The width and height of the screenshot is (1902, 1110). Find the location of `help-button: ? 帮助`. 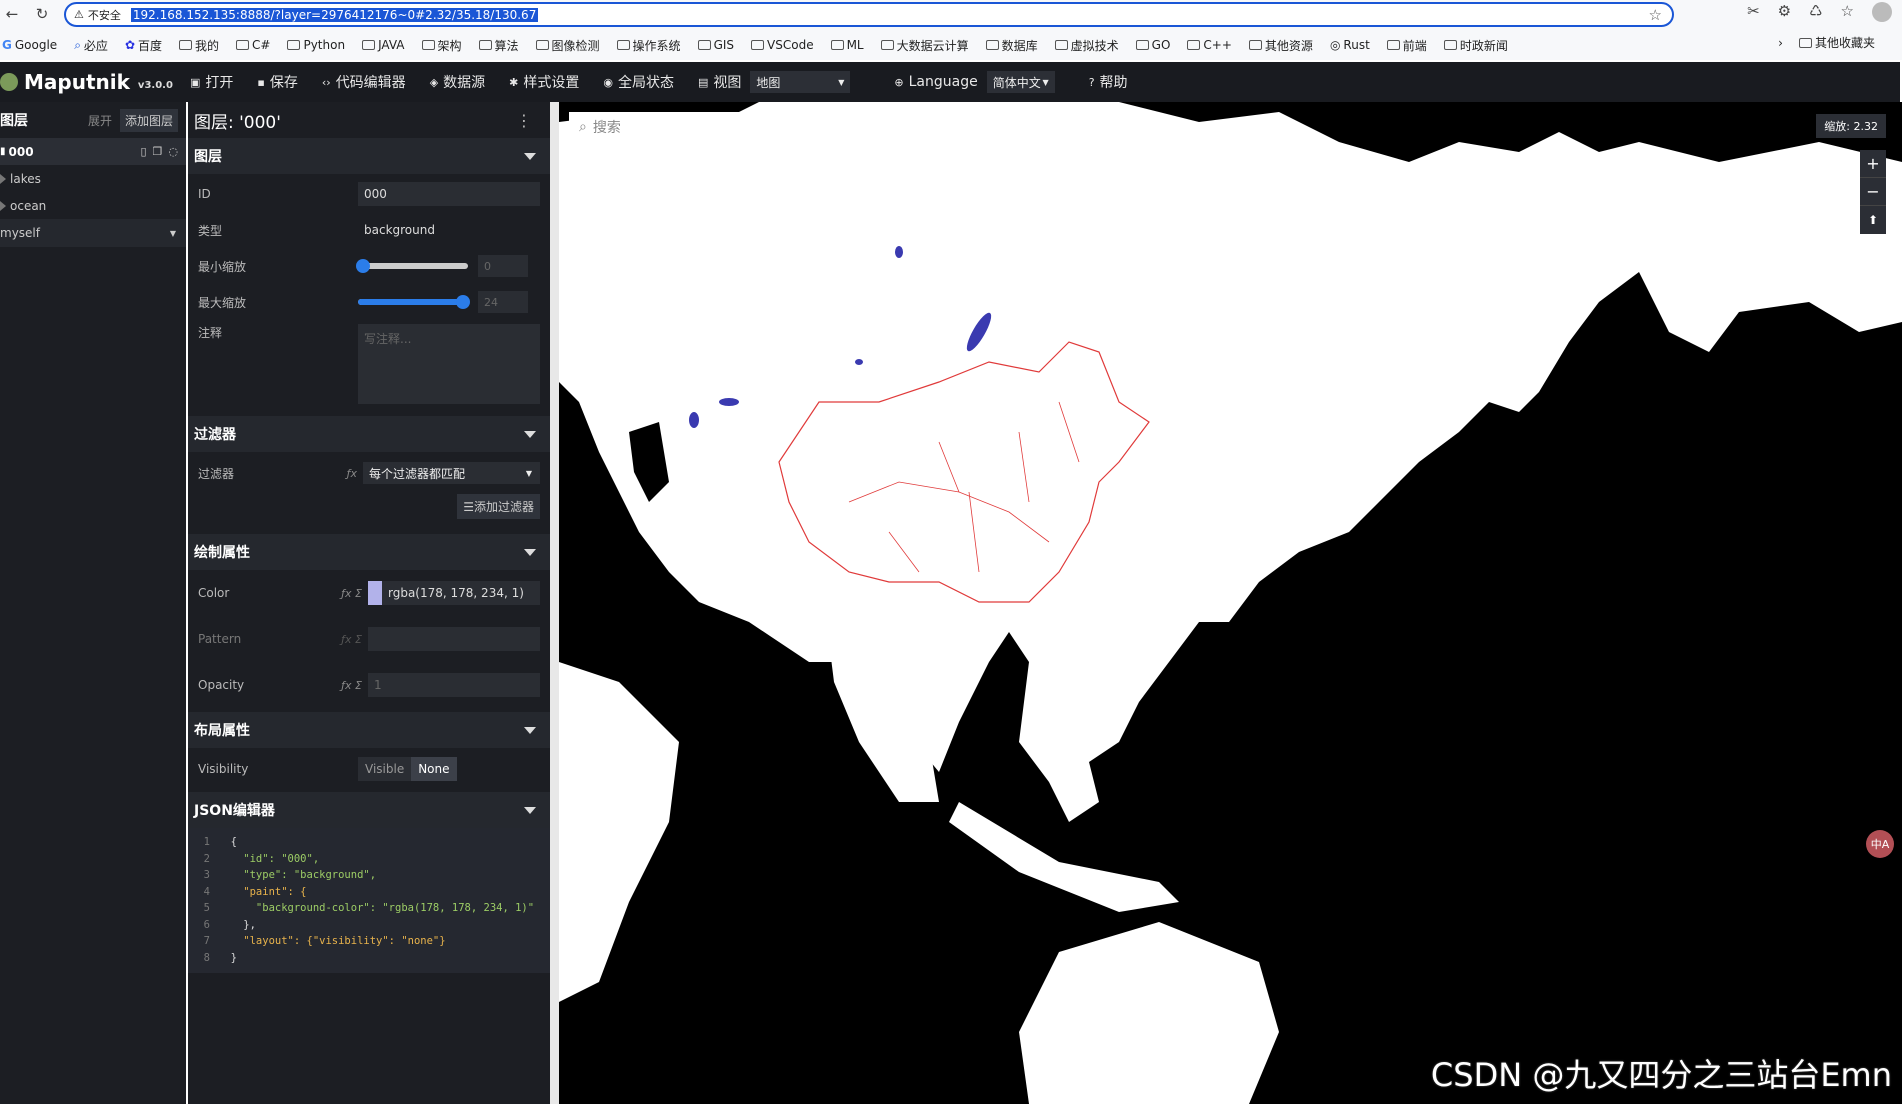

help-button: ? 帮助 is located at coordinates (1108, 82).